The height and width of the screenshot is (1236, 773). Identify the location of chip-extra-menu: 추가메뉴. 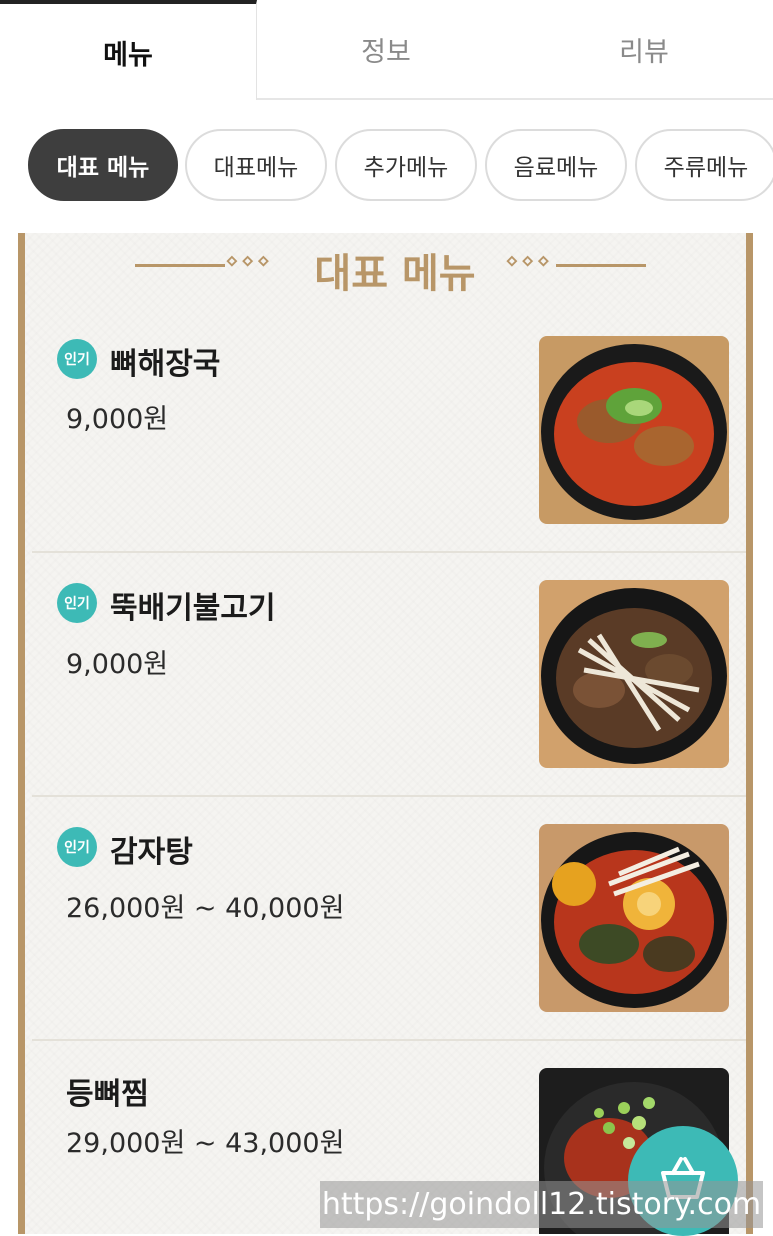
(406, 165).